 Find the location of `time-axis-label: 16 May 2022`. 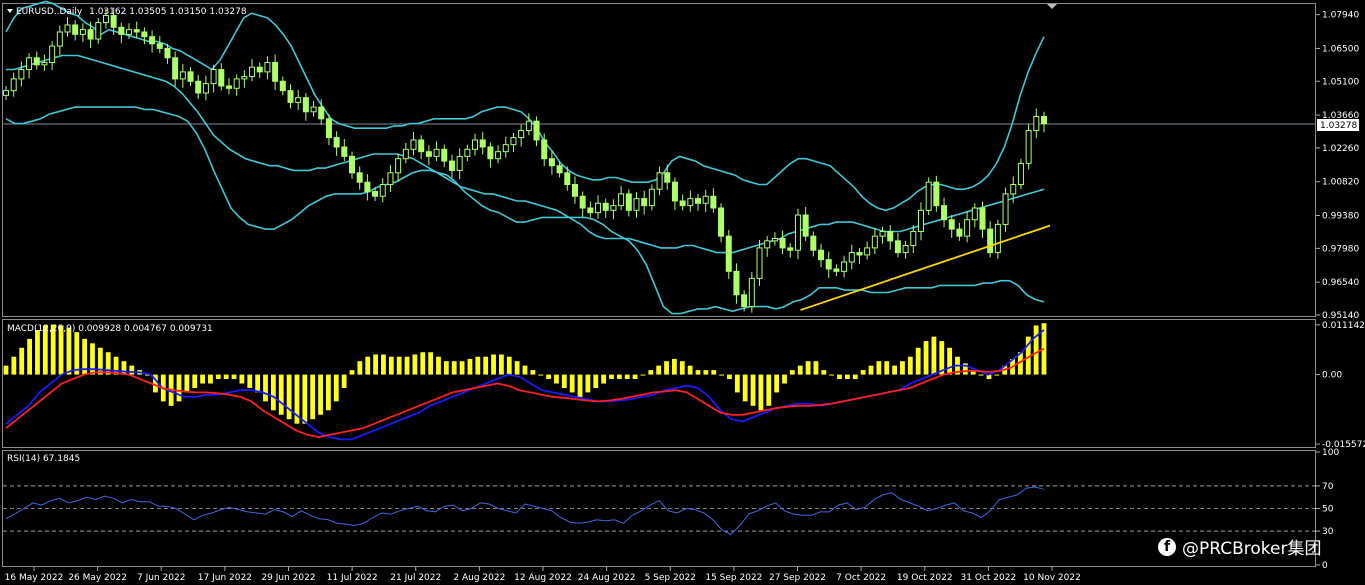

time-axis-label: 16 May 2022 is located at coordinates (34, 578).